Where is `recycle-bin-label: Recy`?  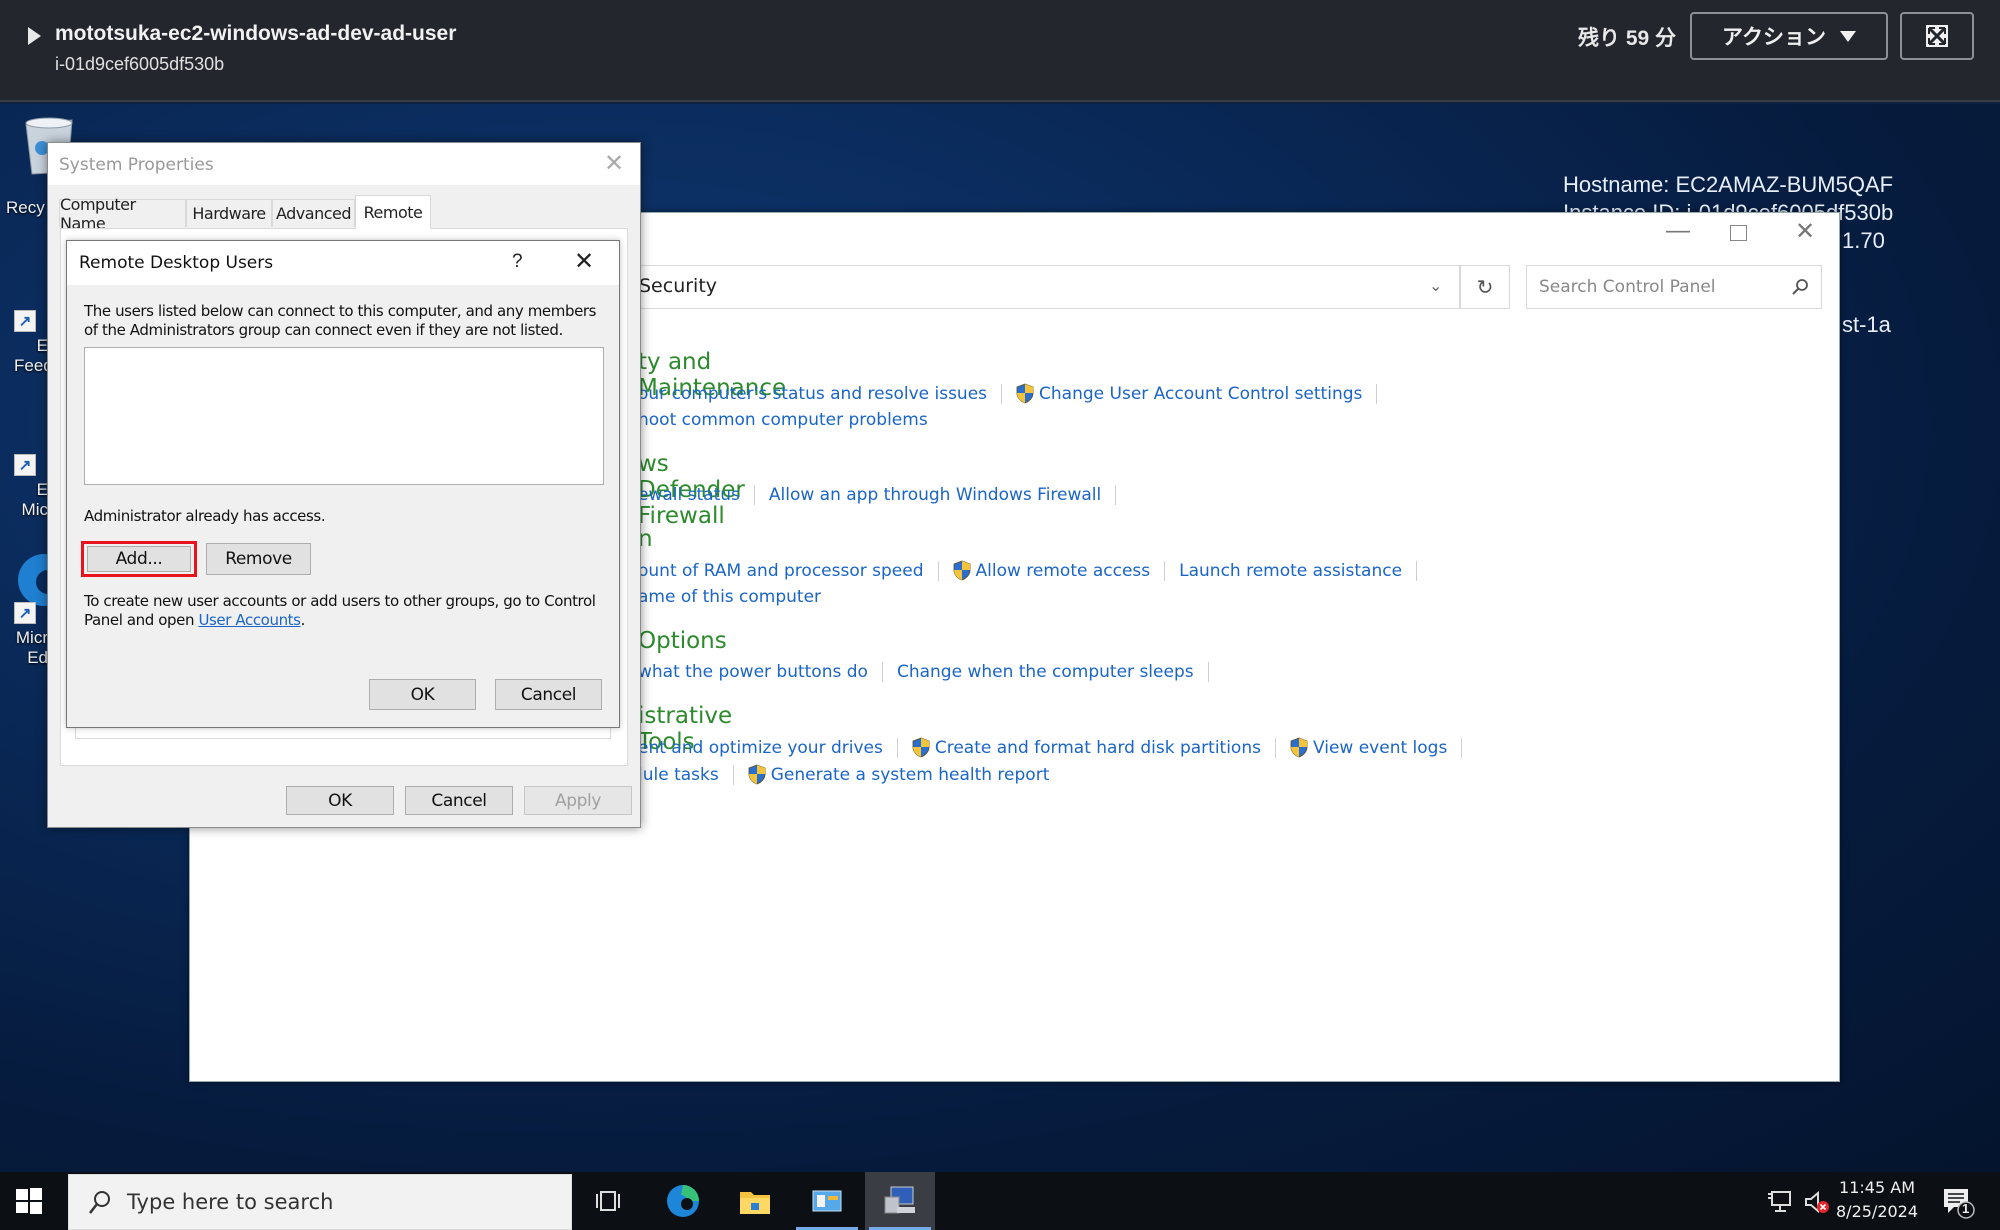
recycle-bin-label: Recy is located at coordinates (25, 207).